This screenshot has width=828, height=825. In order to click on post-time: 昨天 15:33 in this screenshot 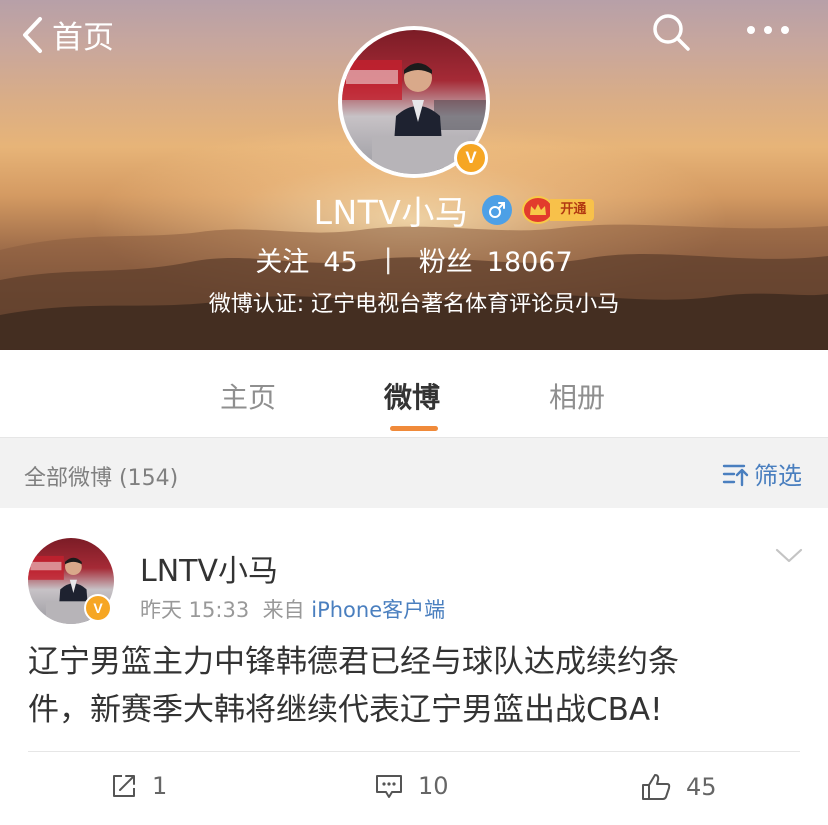, I will do `click(195, 610)`.